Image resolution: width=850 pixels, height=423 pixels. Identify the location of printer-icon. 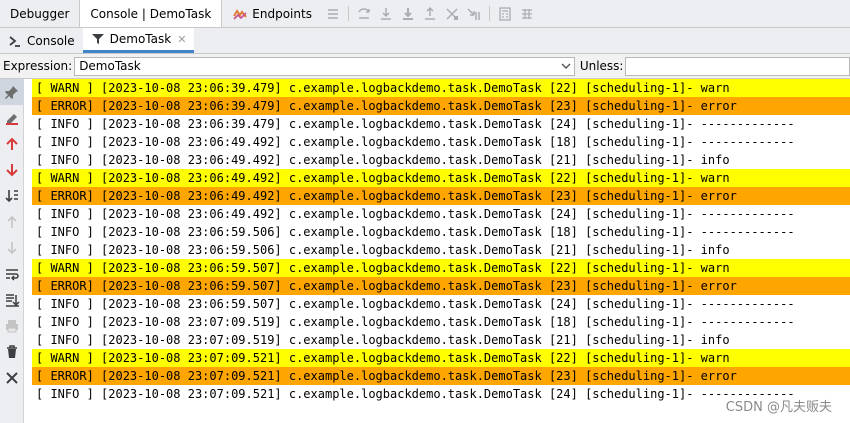
(12, 326).